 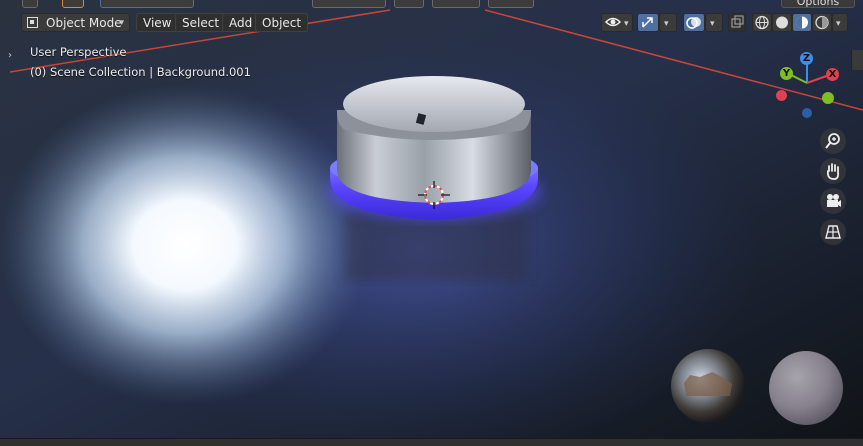 I want to click on object-mode-icon, so click(x=32, y=22).